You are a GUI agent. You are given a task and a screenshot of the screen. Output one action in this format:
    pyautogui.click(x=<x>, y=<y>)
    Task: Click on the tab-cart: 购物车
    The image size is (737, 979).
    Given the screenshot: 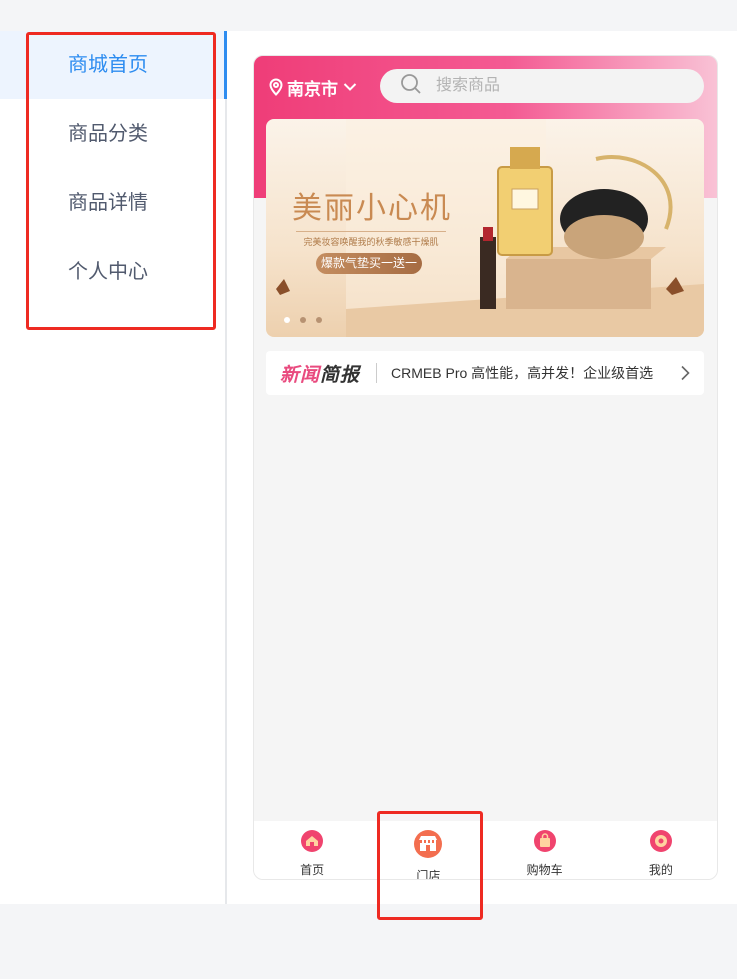 What is the action you would take?
    pyautogui.click(x=545, y=850)
    